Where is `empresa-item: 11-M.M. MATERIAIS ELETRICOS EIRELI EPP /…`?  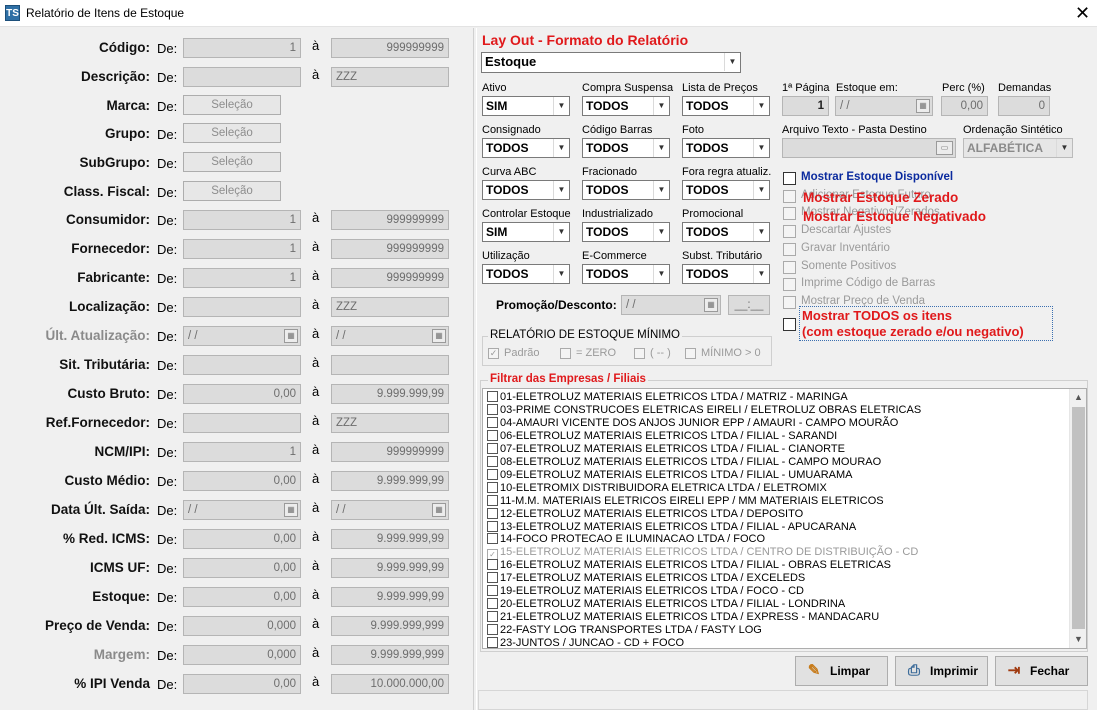 empresa-item: 11-M.M. MATERIAIS ELETRICOS EIRELI EPP /… is located at coordinates (685, 501).